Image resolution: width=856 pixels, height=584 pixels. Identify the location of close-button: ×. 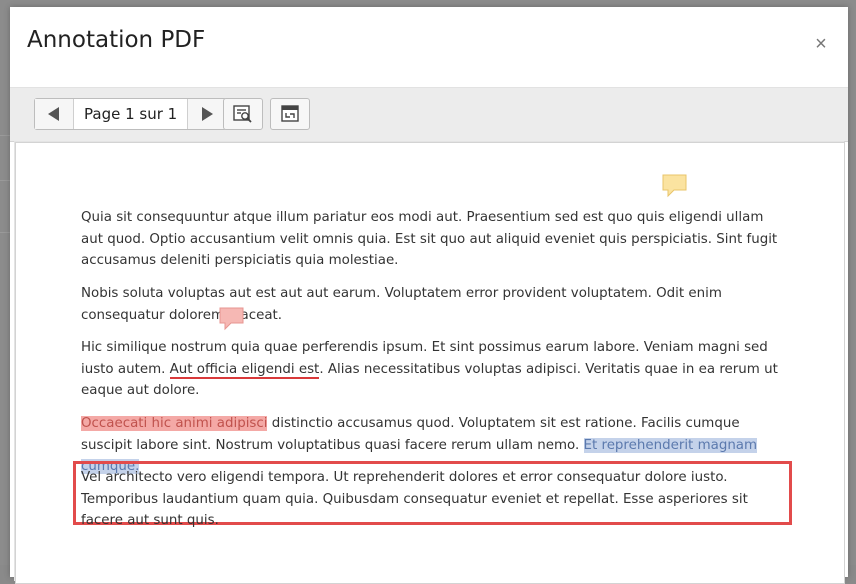
(821, 44).